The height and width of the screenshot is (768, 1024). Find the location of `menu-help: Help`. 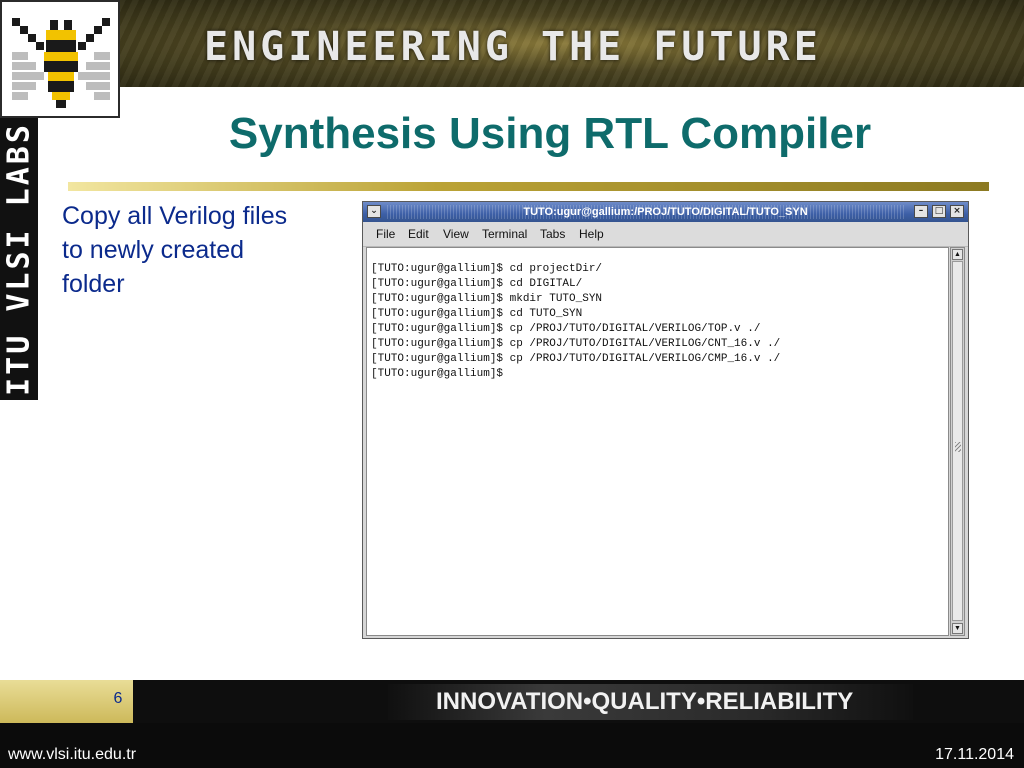

menu-help: Help is located at coordinates (591, 234).